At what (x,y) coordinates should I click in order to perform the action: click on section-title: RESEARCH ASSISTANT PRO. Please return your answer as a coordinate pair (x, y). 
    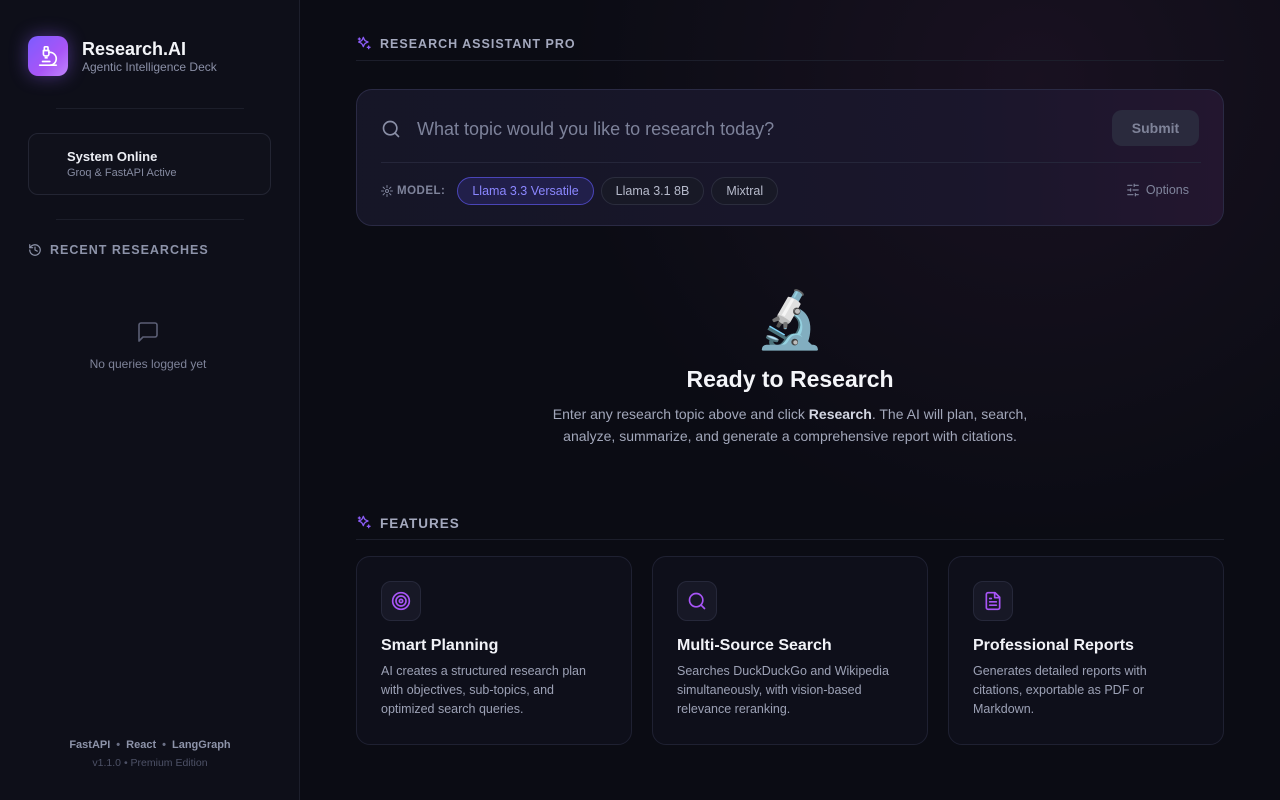
    Looking at the image, I should click on (478, 44).